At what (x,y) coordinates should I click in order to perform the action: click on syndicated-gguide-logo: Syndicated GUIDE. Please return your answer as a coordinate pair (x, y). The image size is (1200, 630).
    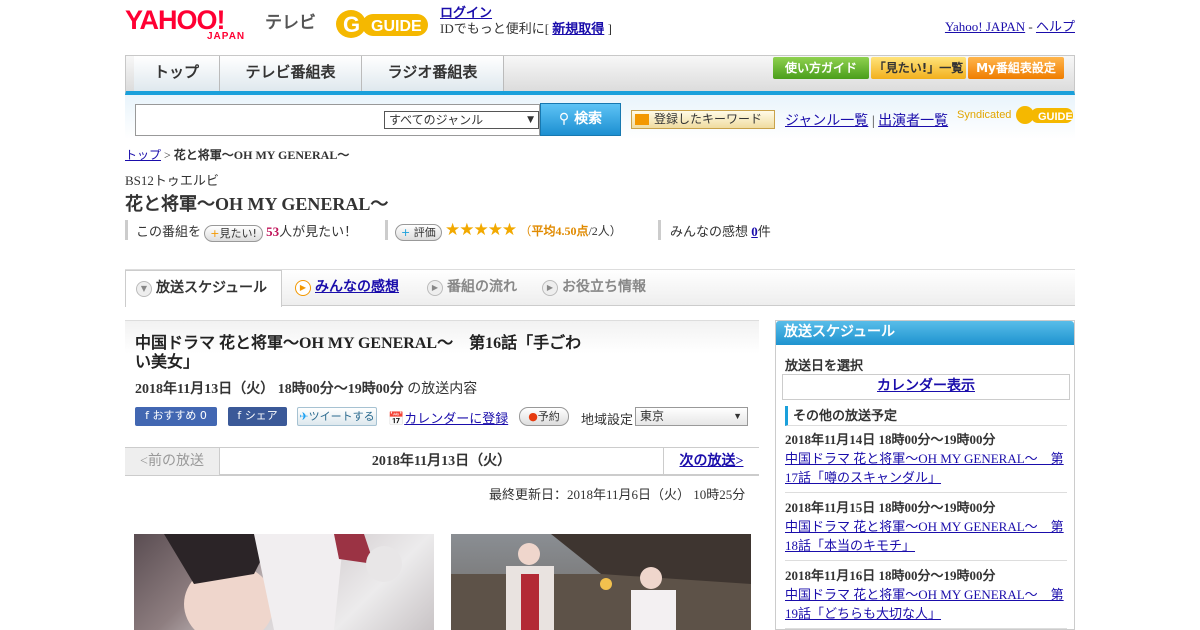
    Looking at the image, I should click on (1016, 115).